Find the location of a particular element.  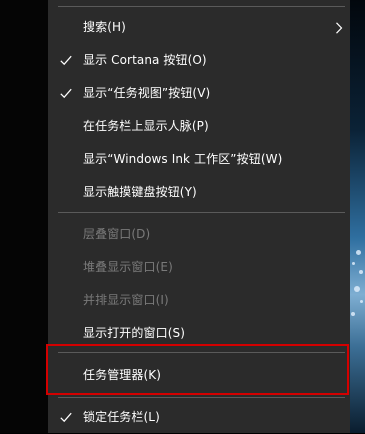

desktop-left-edge is located at coordinates (24, 216).